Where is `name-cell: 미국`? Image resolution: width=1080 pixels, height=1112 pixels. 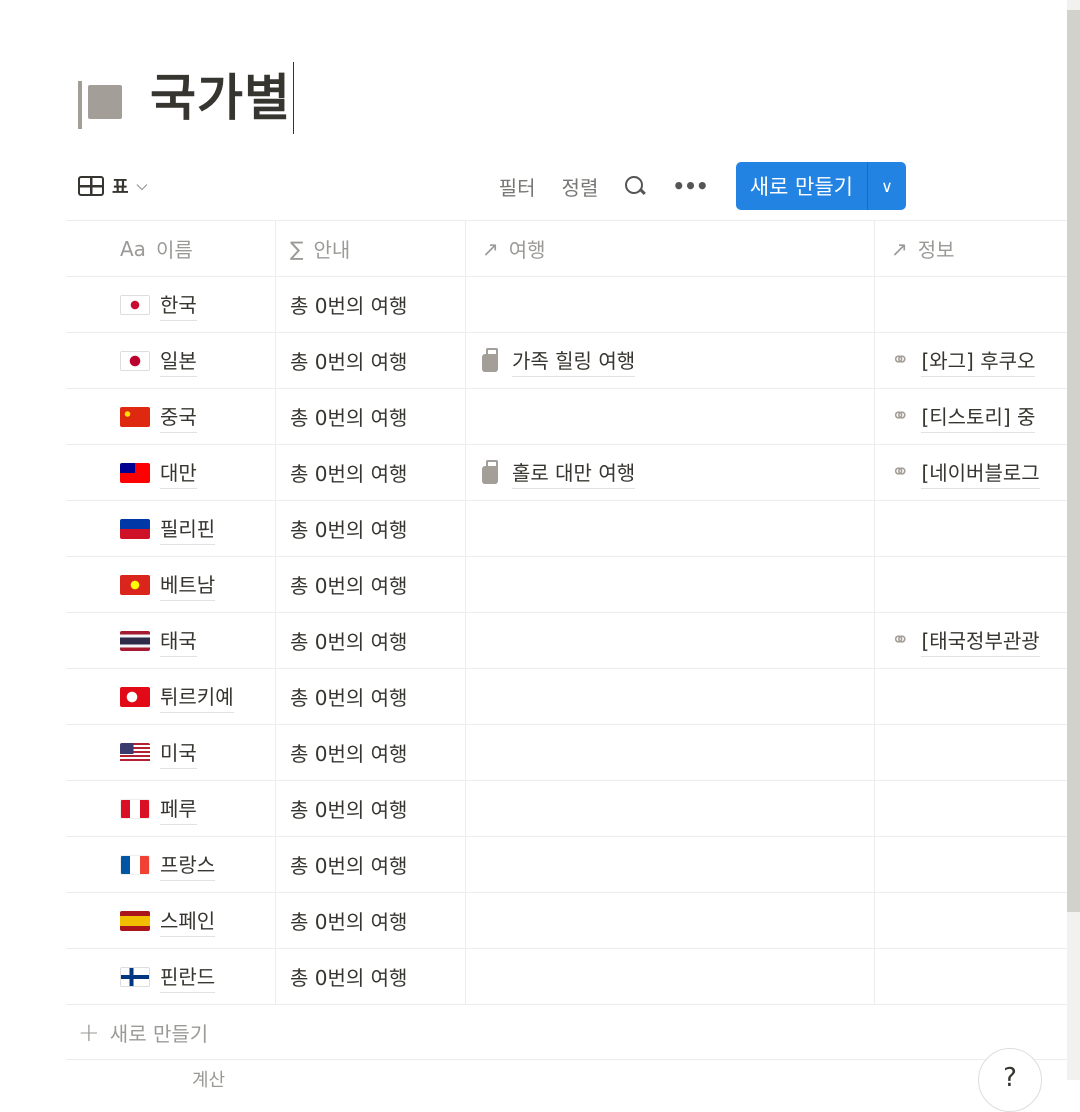
name-cell: 미국 is located at coordinates (171, 752).